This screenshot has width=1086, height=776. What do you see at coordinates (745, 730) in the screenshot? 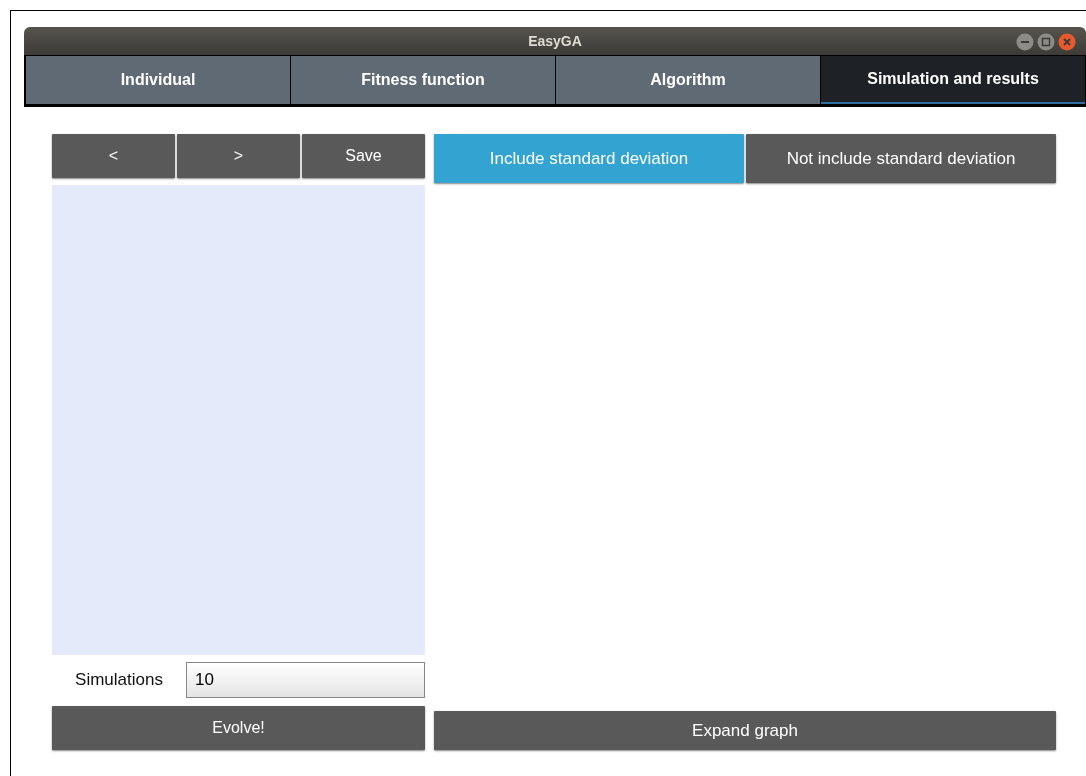
I see `expand-graph-button: Expand graph` at bounding box center [745, 730].